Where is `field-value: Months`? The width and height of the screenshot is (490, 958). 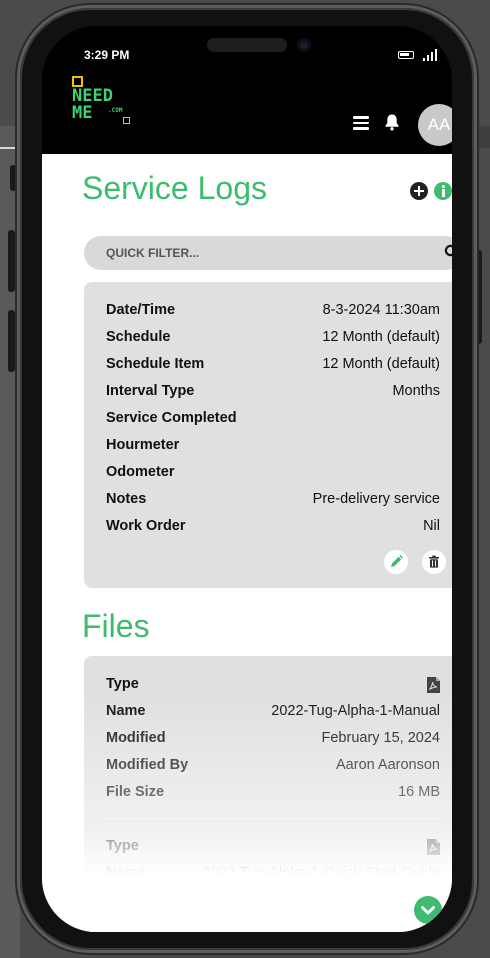 field-value: Months is located at coordinates (416, 391).